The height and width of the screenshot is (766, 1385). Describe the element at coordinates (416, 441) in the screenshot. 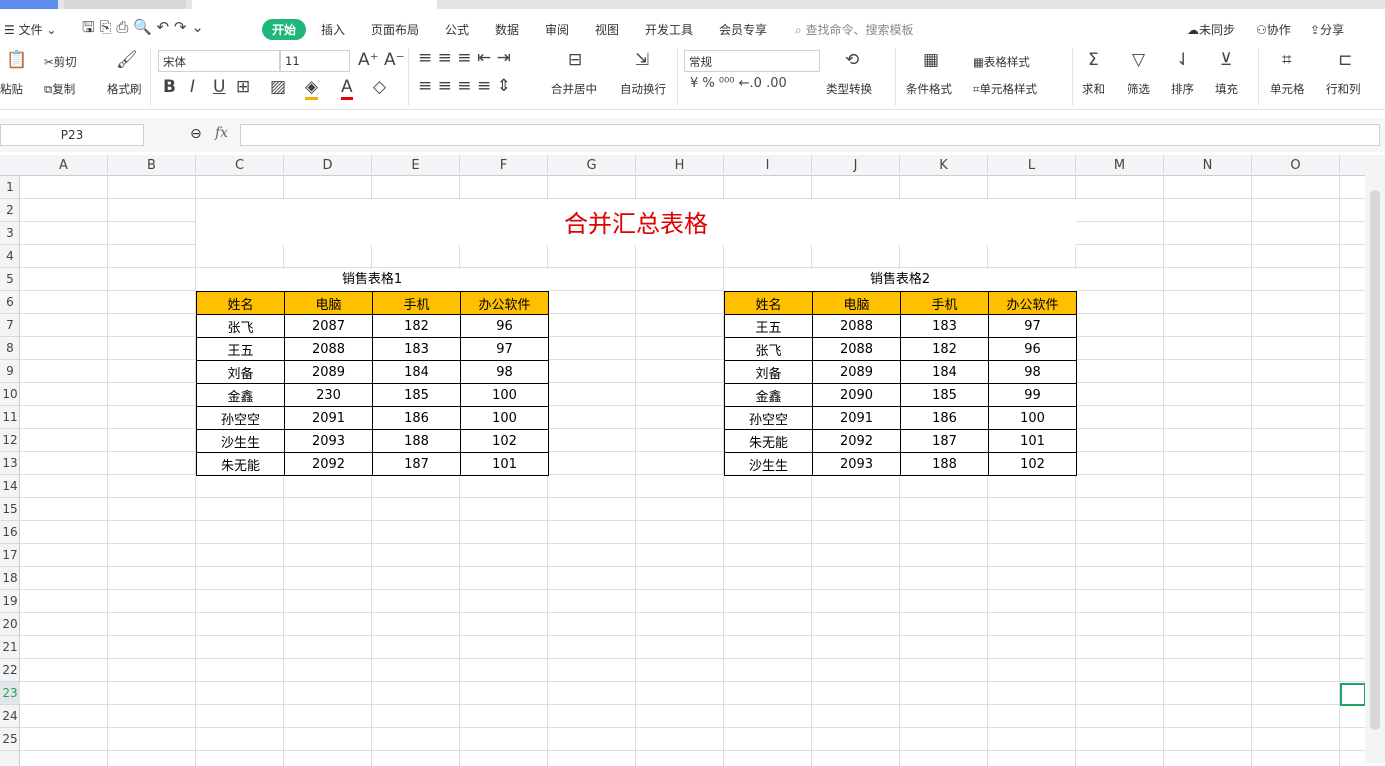

I see `data-cell: 188` at that location.